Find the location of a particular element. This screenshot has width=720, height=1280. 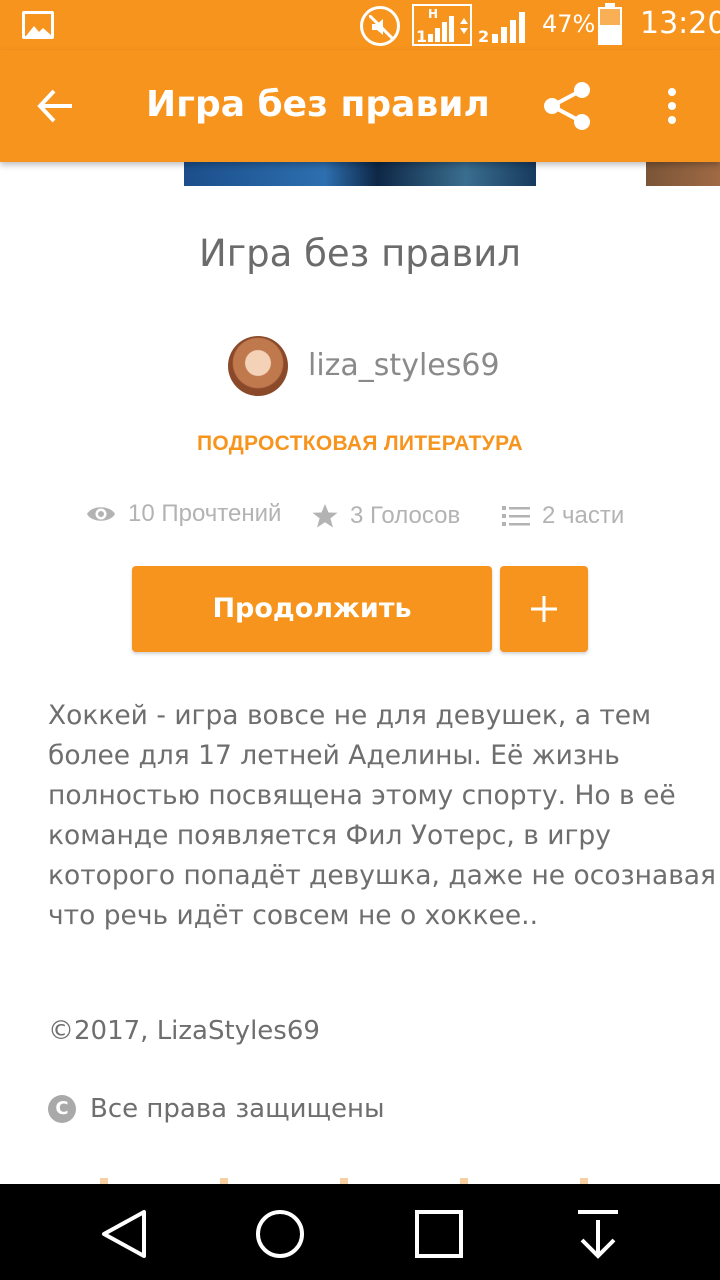

download-arrow-icon is located at coordinates (598, 1234).